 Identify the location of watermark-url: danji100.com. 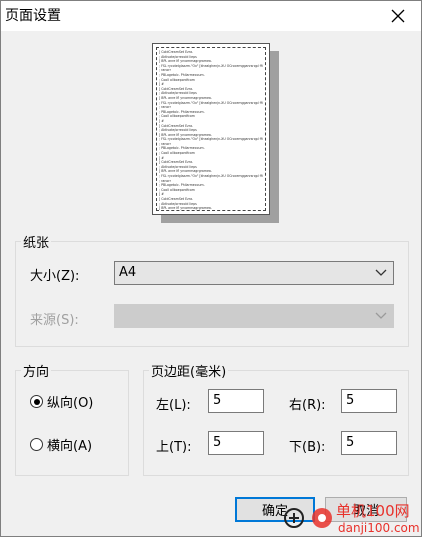
(379, 528).